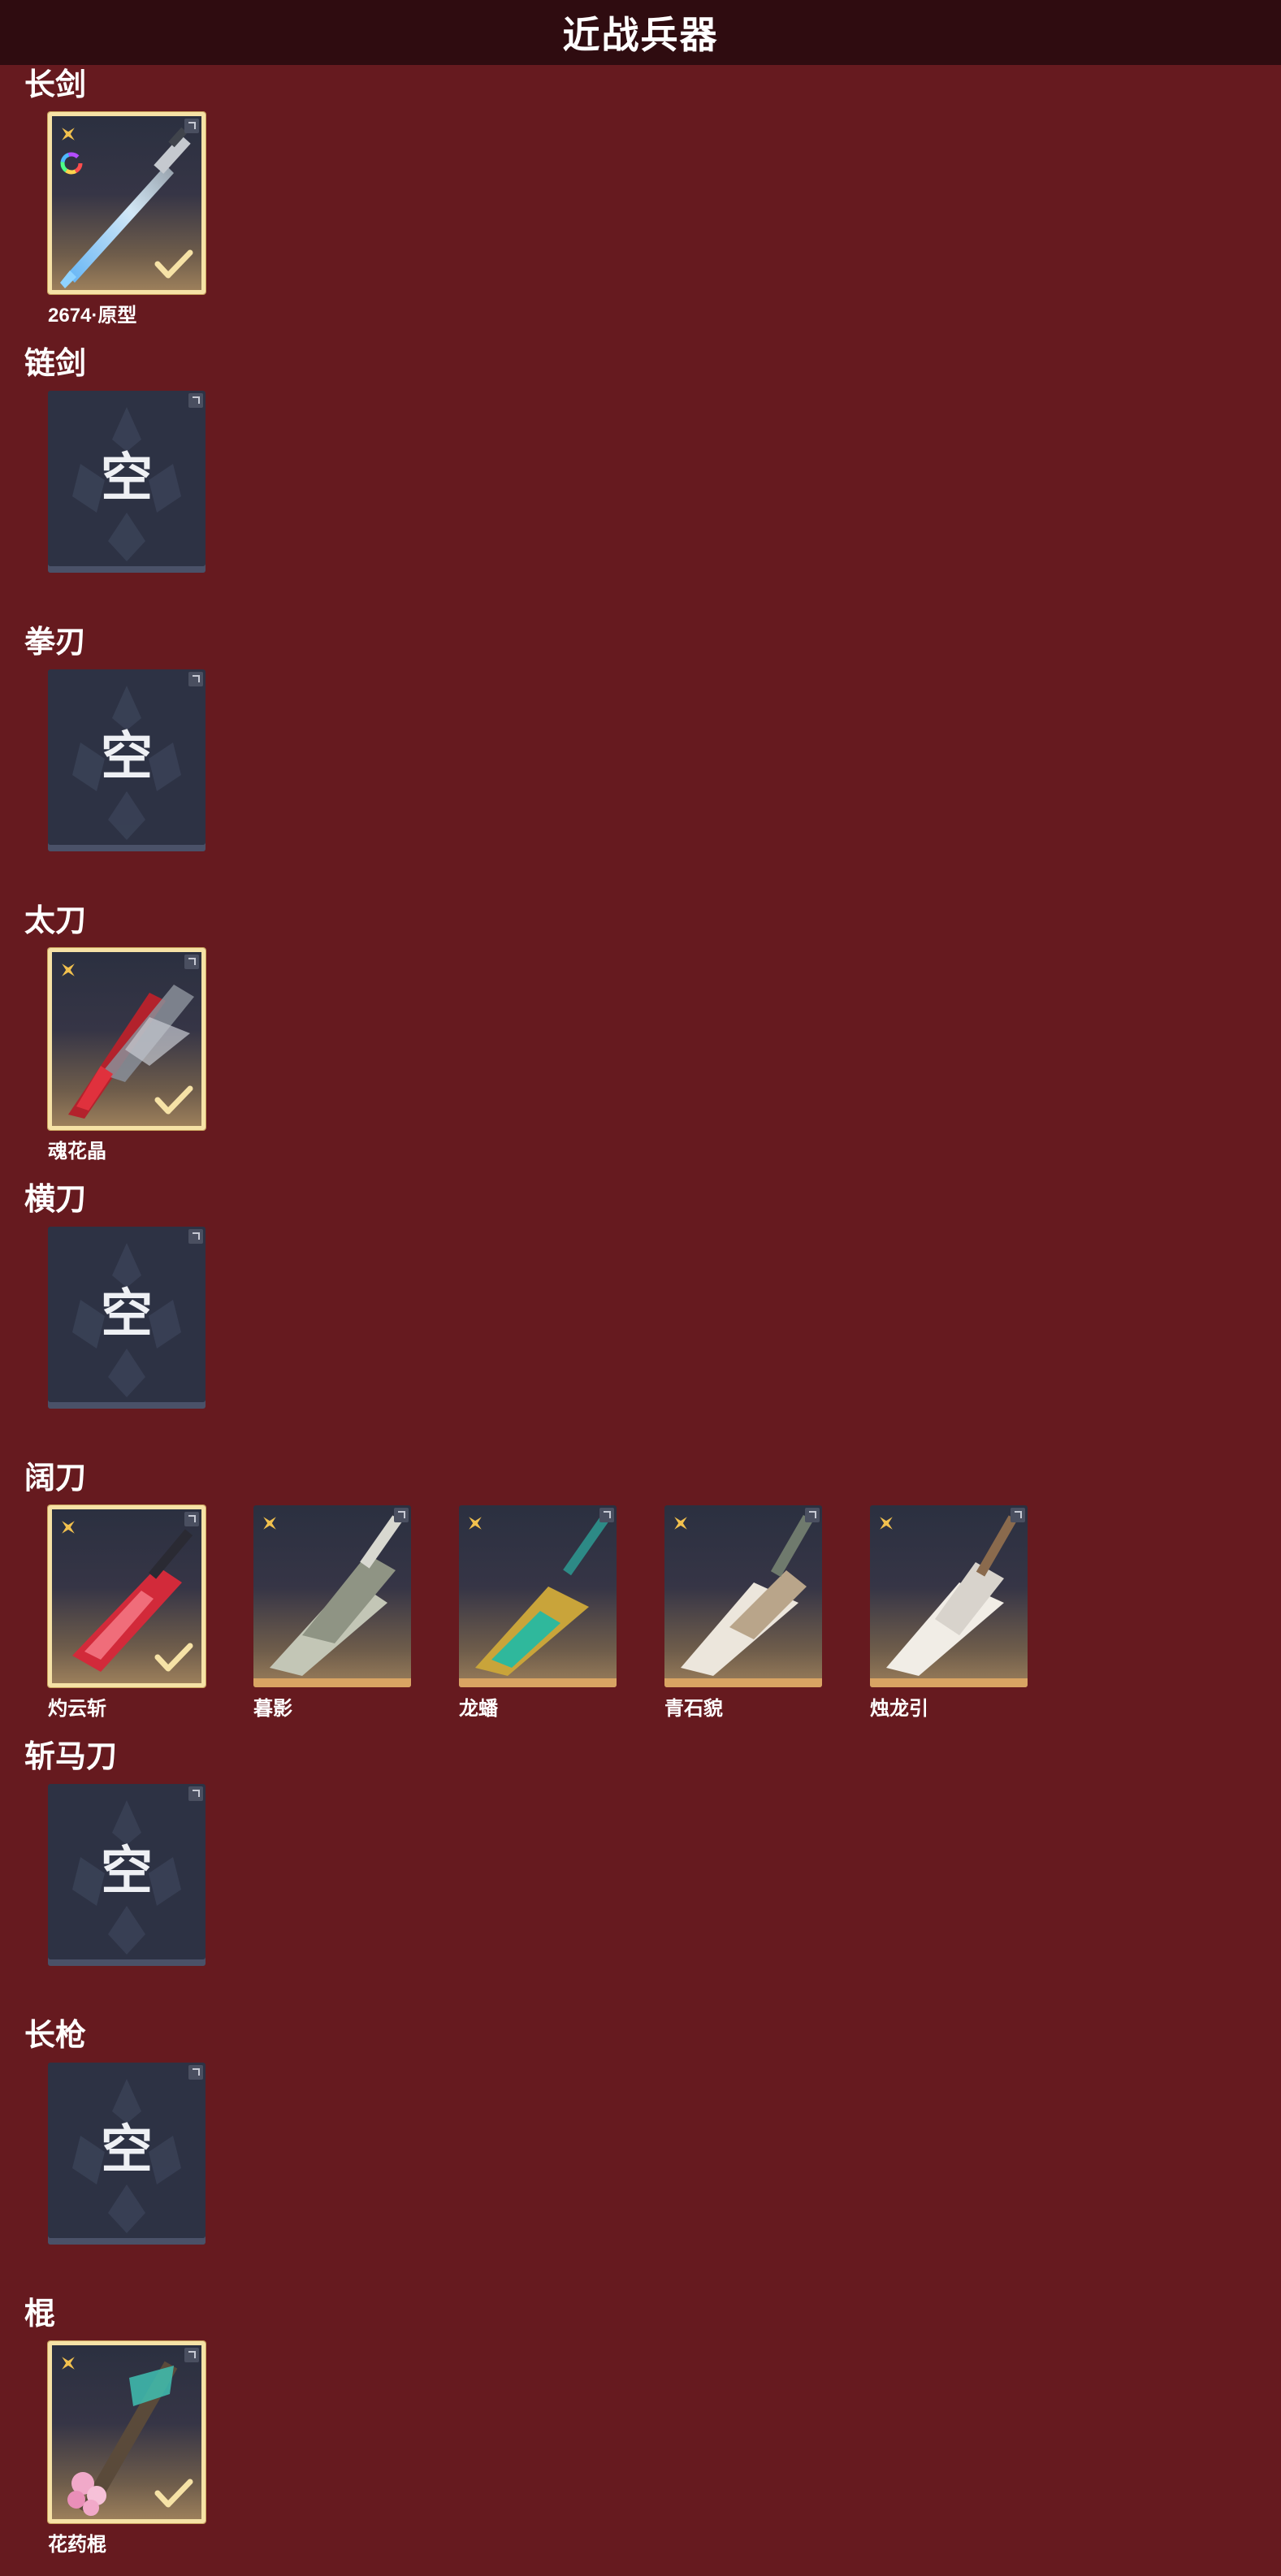 The image size is (1281, 2576). I want to click on category-section: 阔刀 灼云斩 暮影 龙蟠 青石貌 烛龙引, so click(640, 1598).